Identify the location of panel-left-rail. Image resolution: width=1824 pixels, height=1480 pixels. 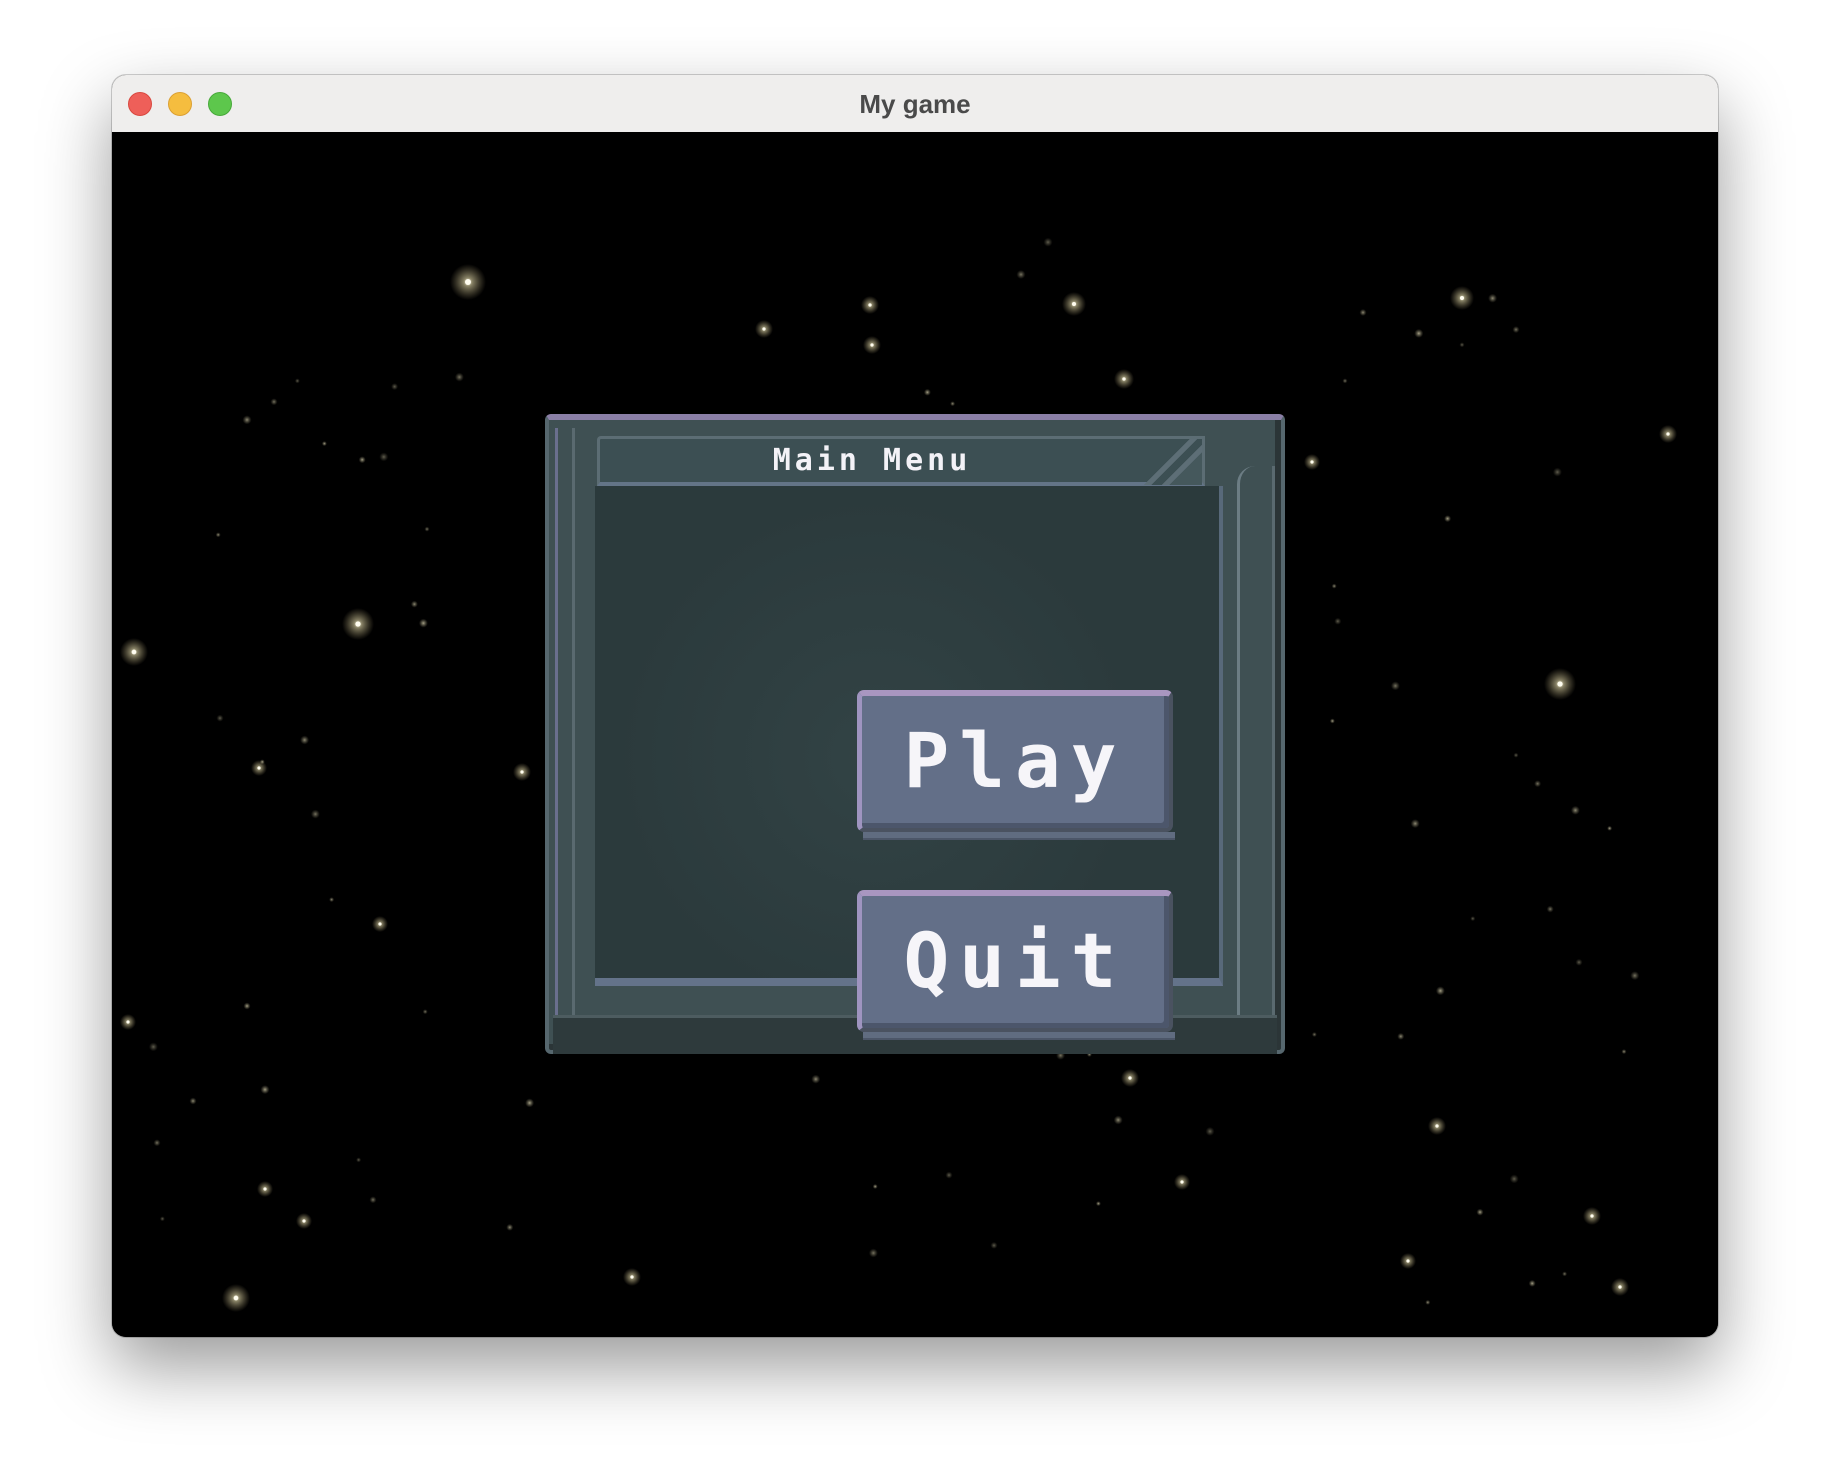
(565, 723).